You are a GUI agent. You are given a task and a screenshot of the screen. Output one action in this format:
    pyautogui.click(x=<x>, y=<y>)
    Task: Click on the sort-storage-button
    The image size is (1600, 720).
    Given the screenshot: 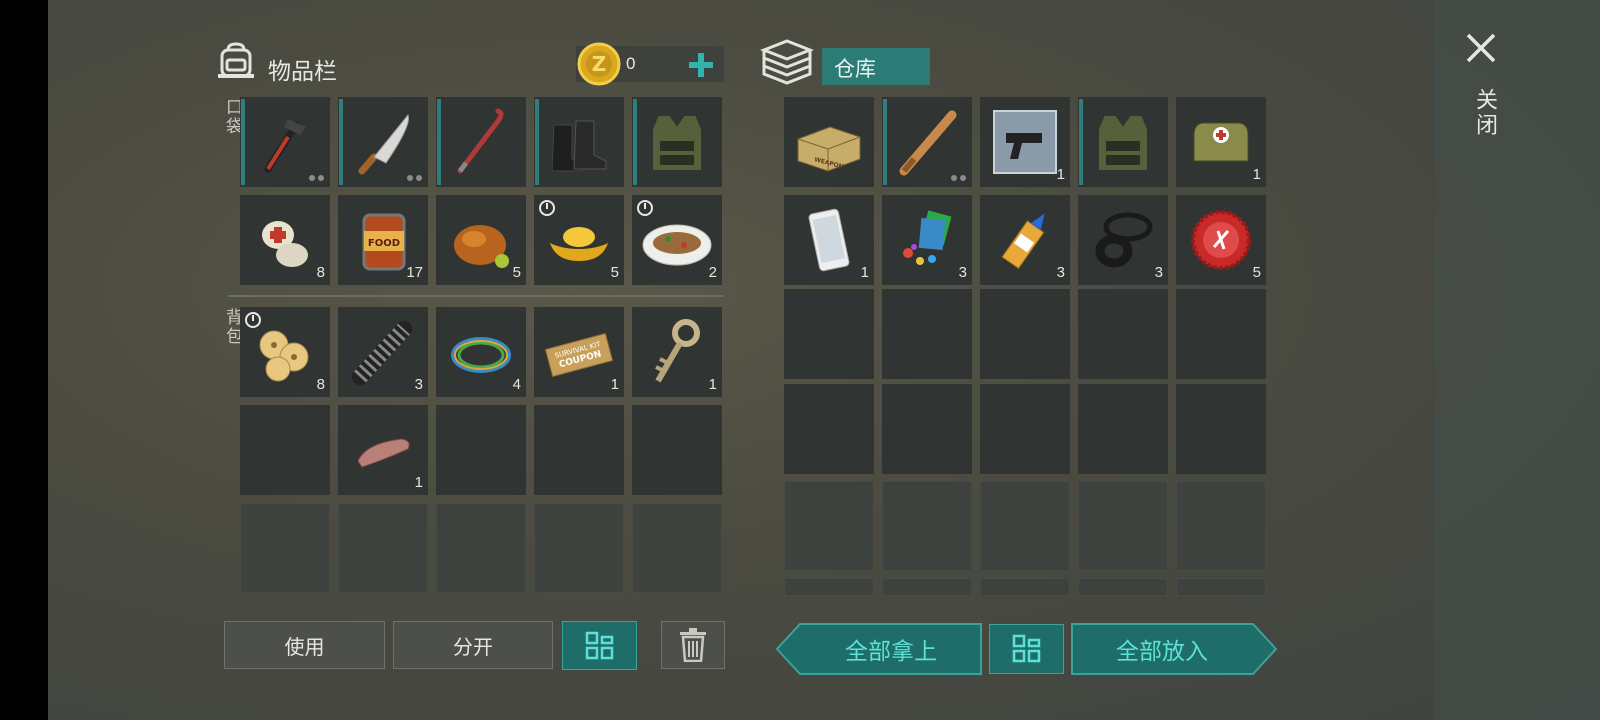 What is the action you would take?
    pyautogui.click(x=1026, y=649)
    